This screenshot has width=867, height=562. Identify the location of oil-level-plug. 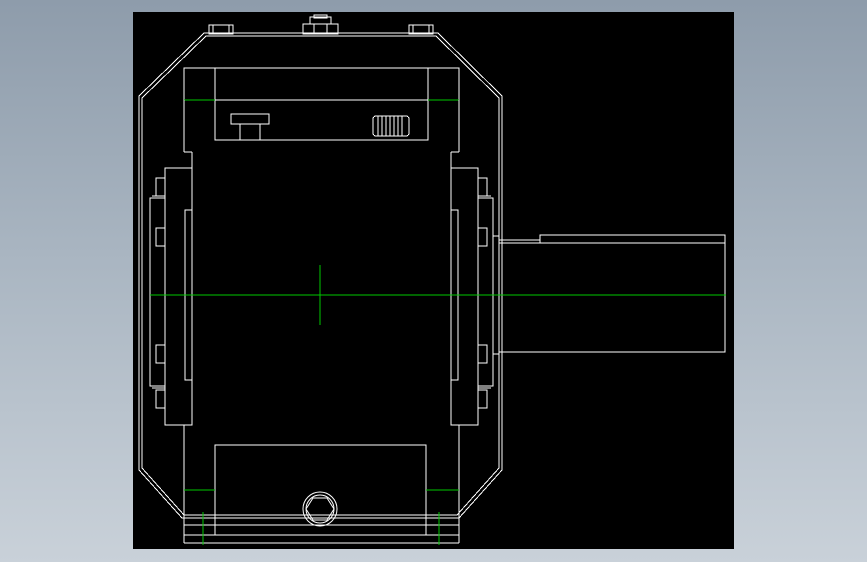
(250, 127).